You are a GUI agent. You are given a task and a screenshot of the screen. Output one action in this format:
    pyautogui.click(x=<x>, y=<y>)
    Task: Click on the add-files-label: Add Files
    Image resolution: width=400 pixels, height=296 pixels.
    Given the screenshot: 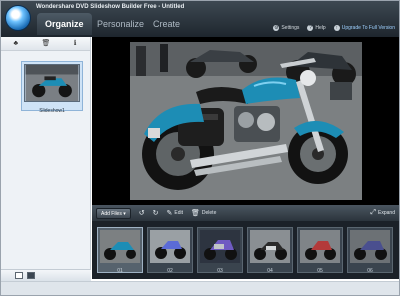 What is the action you would take?
    pyautogui.click(x=111, y=213)
    